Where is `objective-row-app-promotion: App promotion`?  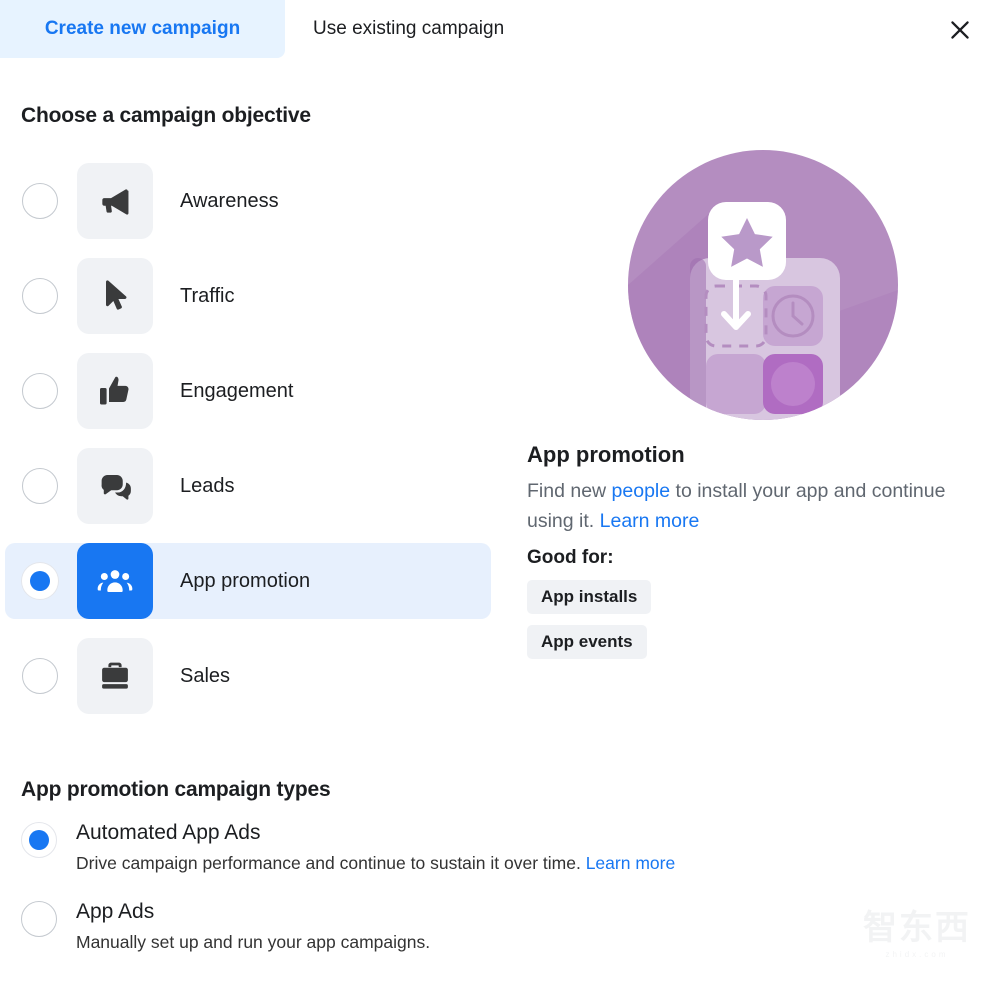
objective-row-app-promotion: App promotion is located at coordinates (248, 581).